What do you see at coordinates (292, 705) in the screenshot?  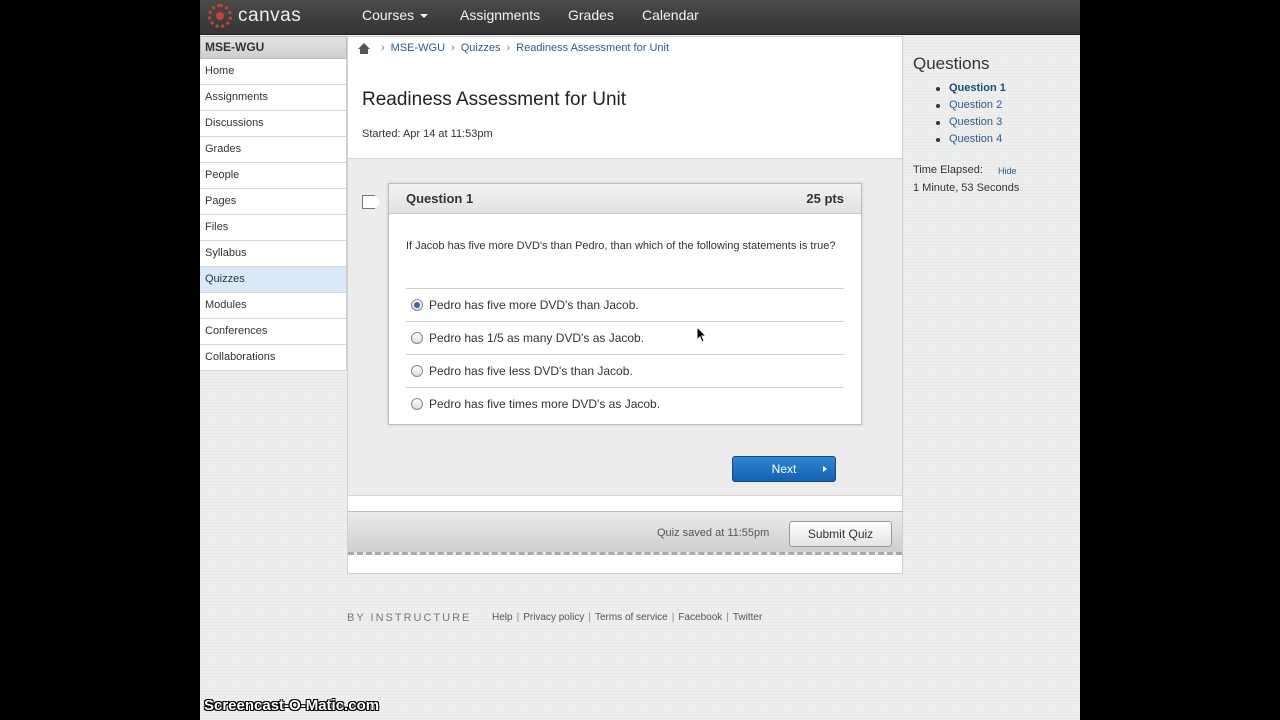 I see `watermark-text: Screencast-O-Matic.com` at bounding box center [292, 705].